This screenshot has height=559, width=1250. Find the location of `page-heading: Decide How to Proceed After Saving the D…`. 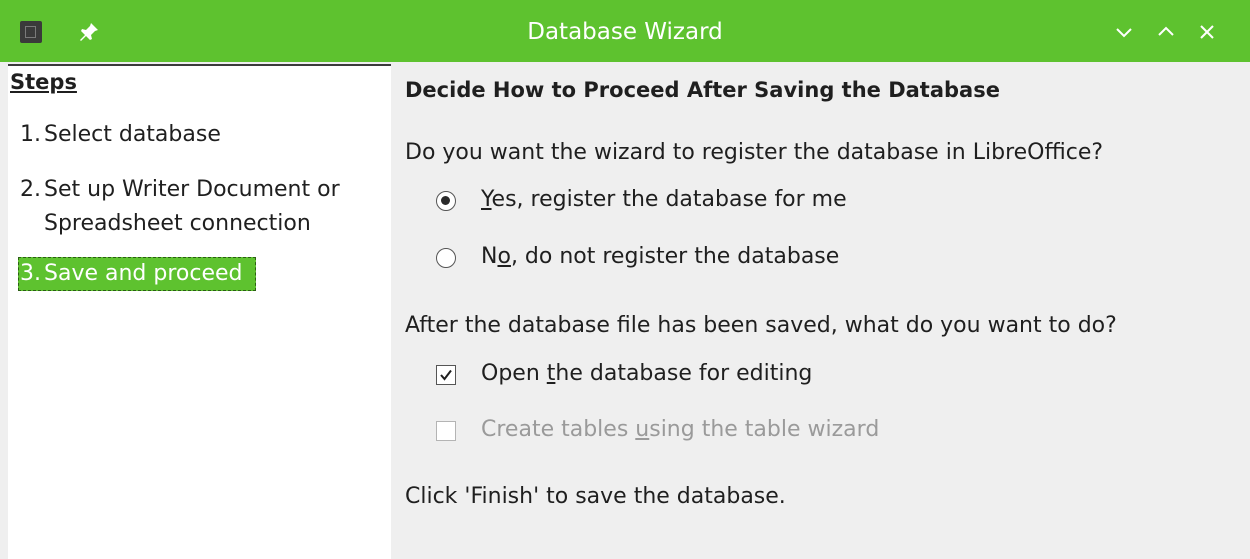

page-heading: Decide How to Proceed After Saving the D… is located at coordinates (702, 90).